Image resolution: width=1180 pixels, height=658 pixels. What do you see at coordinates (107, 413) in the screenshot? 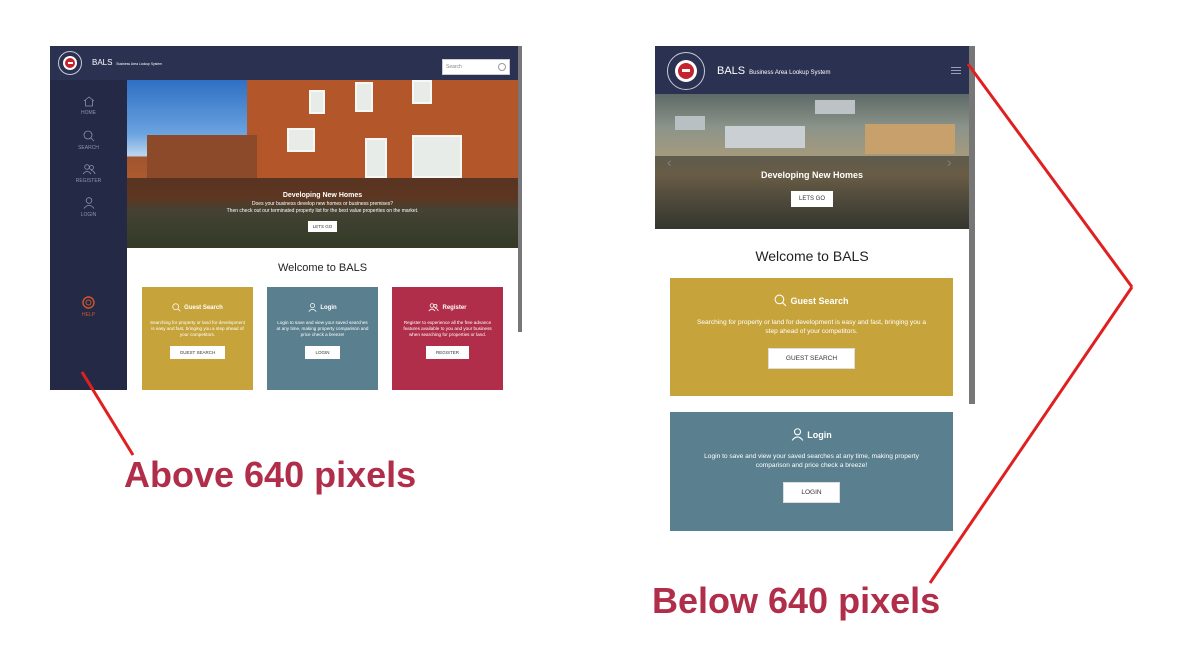
I see `annotation-line-desktop` at bounding box center [107, 413].